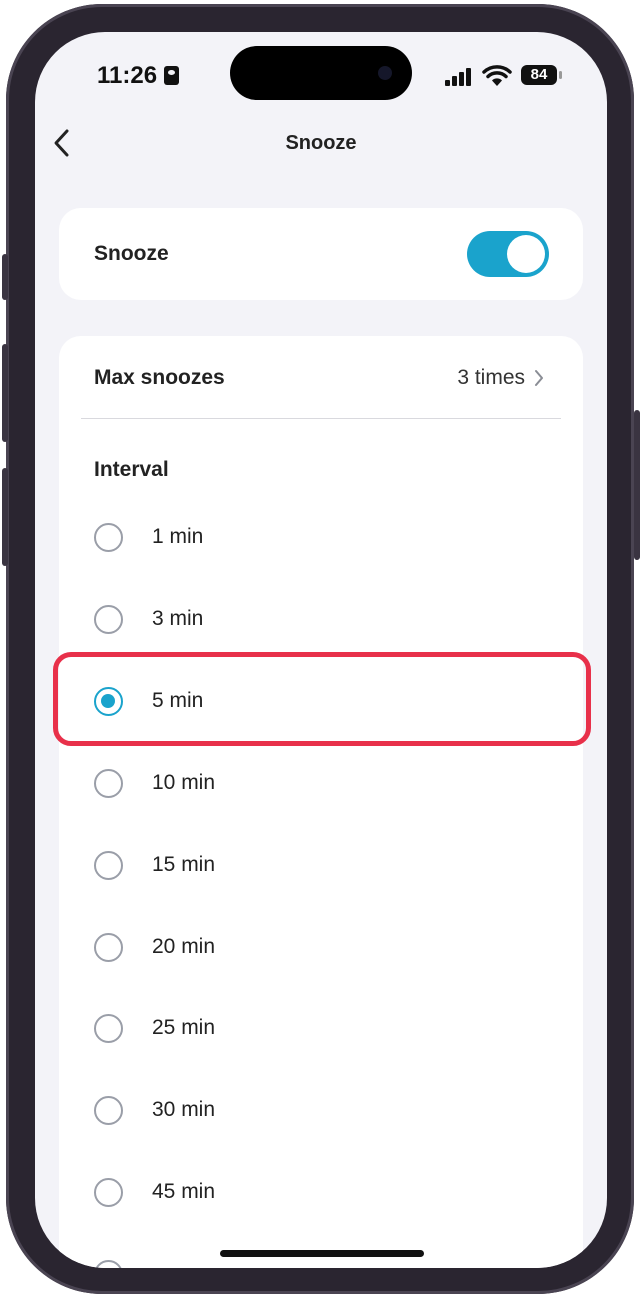  I want to click on interval-option-25-min: 25 min, so click(321, 1031).